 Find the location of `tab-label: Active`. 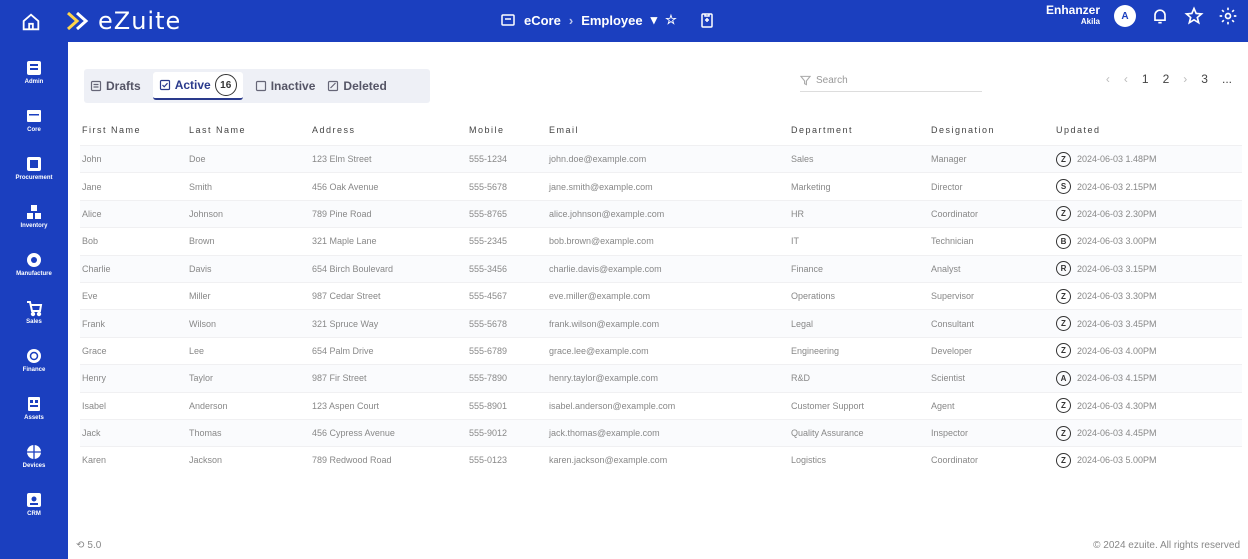

tab-label: Active is located at coordinates (192, 85).